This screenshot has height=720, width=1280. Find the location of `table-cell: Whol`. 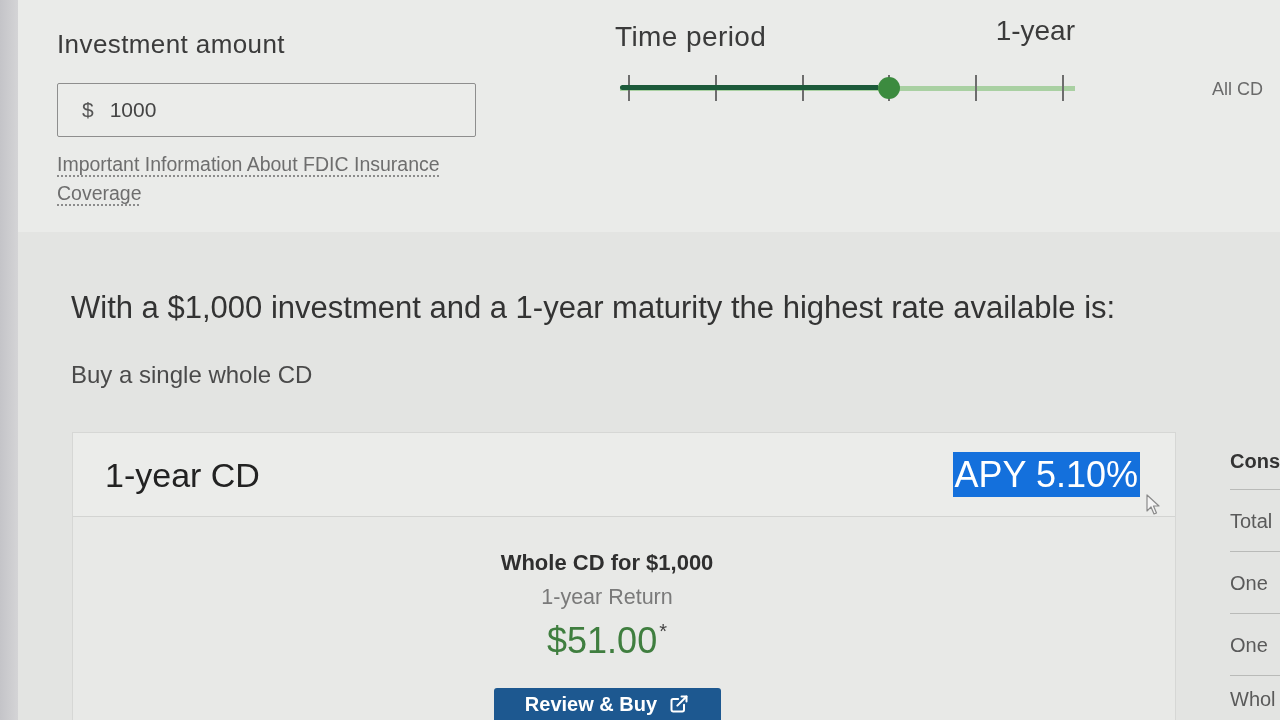

table-cell: Whol is located at coordinates (1253, 699).